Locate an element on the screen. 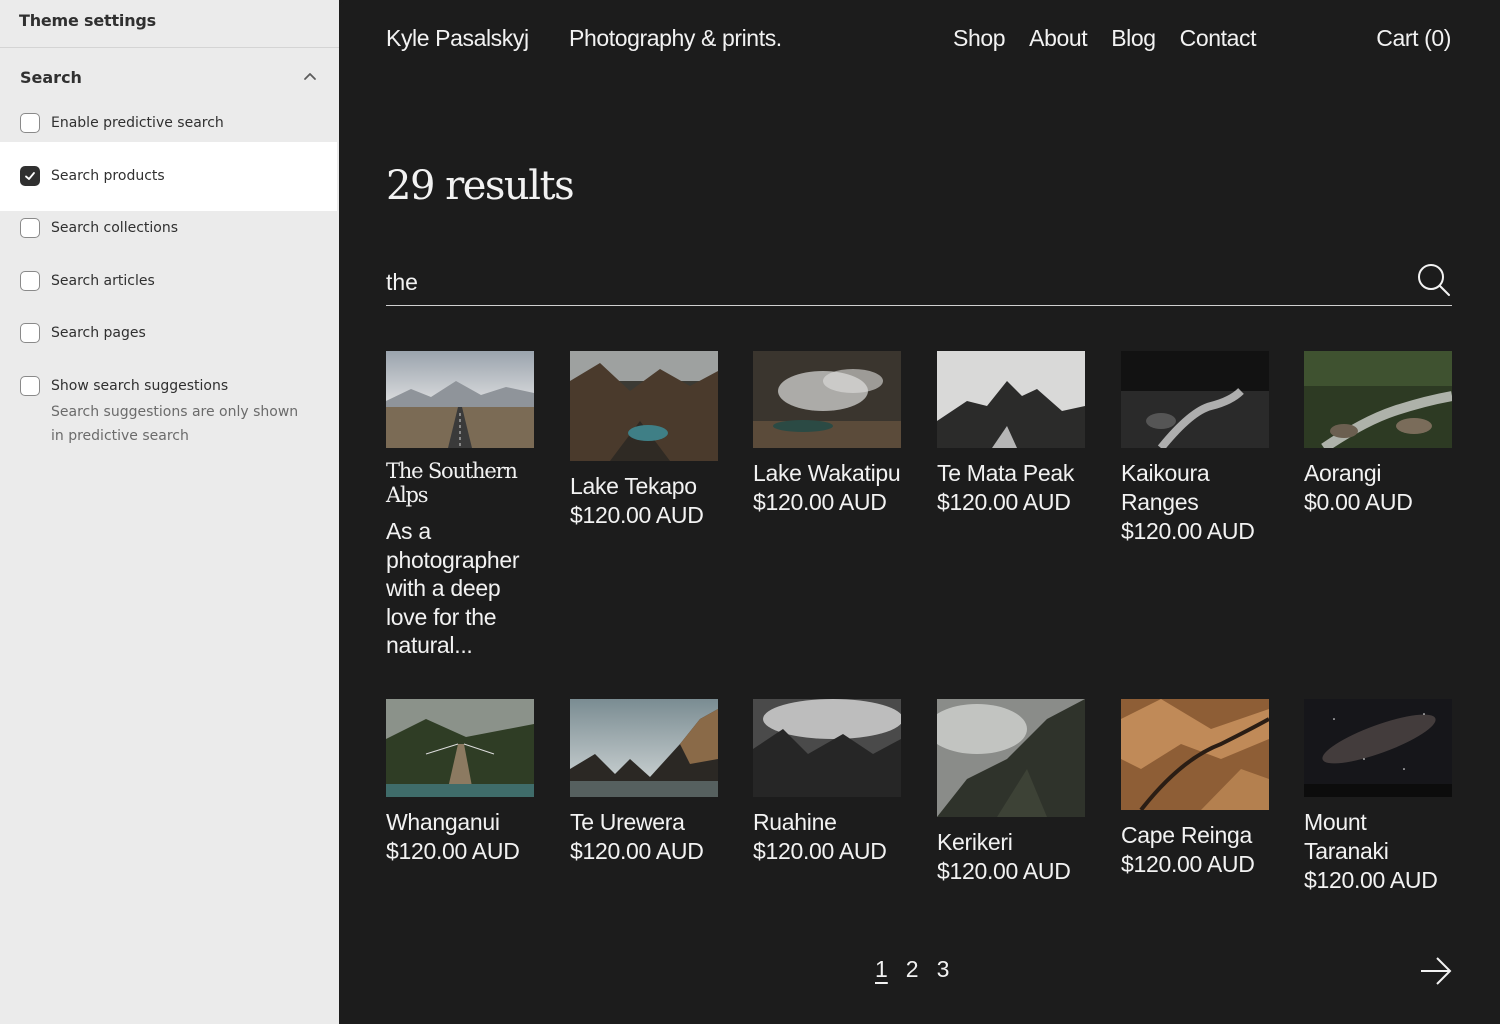 The height and width of the screenshot is (1024, 1500). product-title: Kaikoura Ranges is located at coordinates (1195, 488).